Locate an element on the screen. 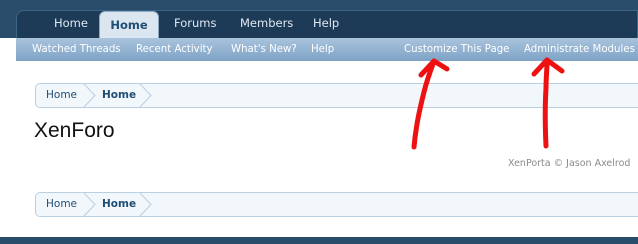  help-link: Help is located at coordinates (322, 49).